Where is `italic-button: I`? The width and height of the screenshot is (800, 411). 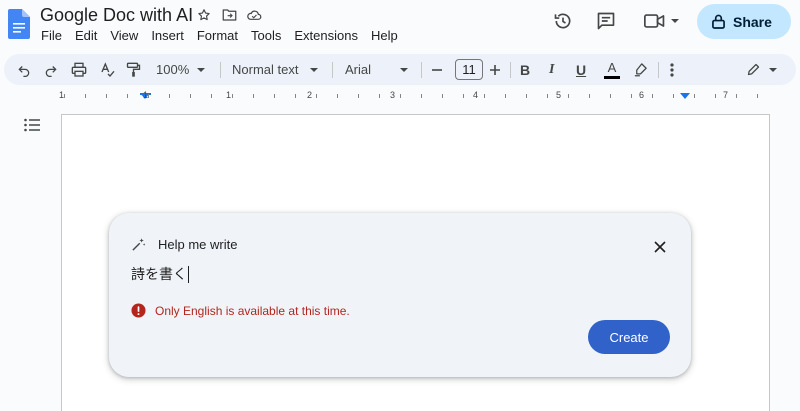 italic-button: I is located at coordinates (551, 69).